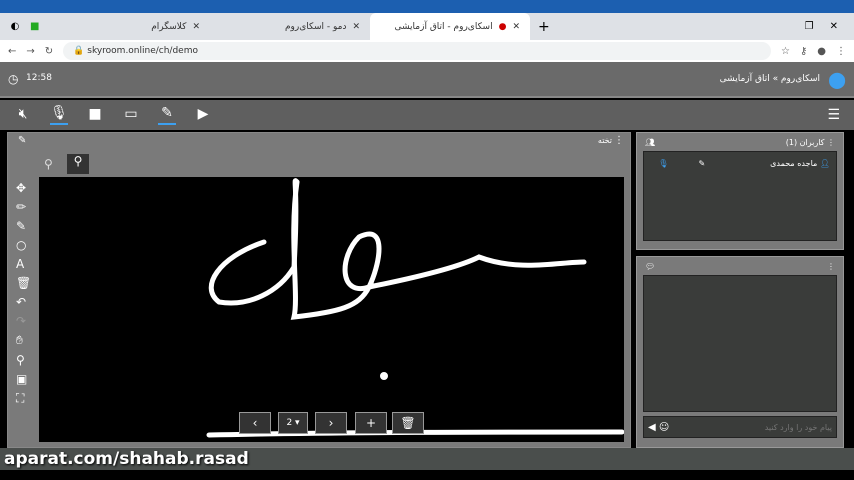  What do you see at coordinates (652, 427) in the screenshot?
I see `send-icon: ◀` at bounding box center [652, 427].